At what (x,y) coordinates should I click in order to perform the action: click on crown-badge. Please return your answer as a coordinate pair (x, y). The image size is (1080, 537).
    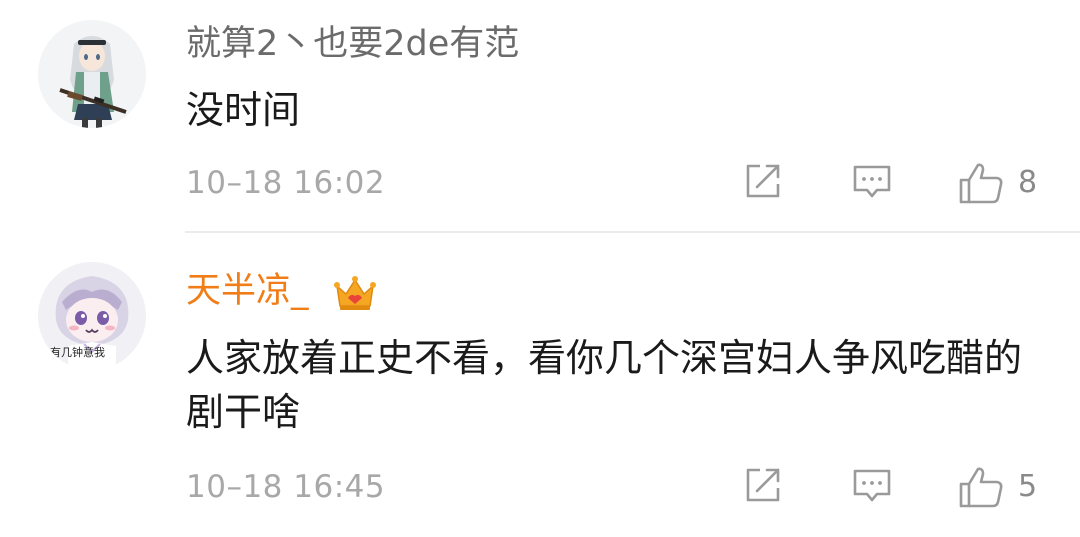
    Looking at the image, I should click on (355, 293).